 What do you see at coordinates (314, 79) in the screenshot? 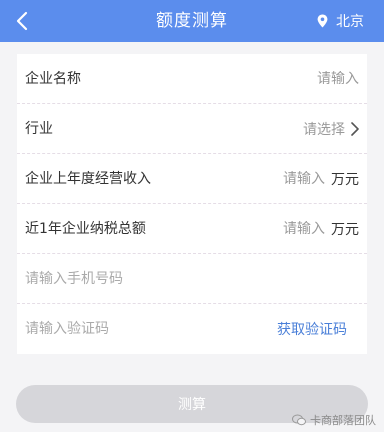
I see `company-name-input` at bounding box center [314, 79].